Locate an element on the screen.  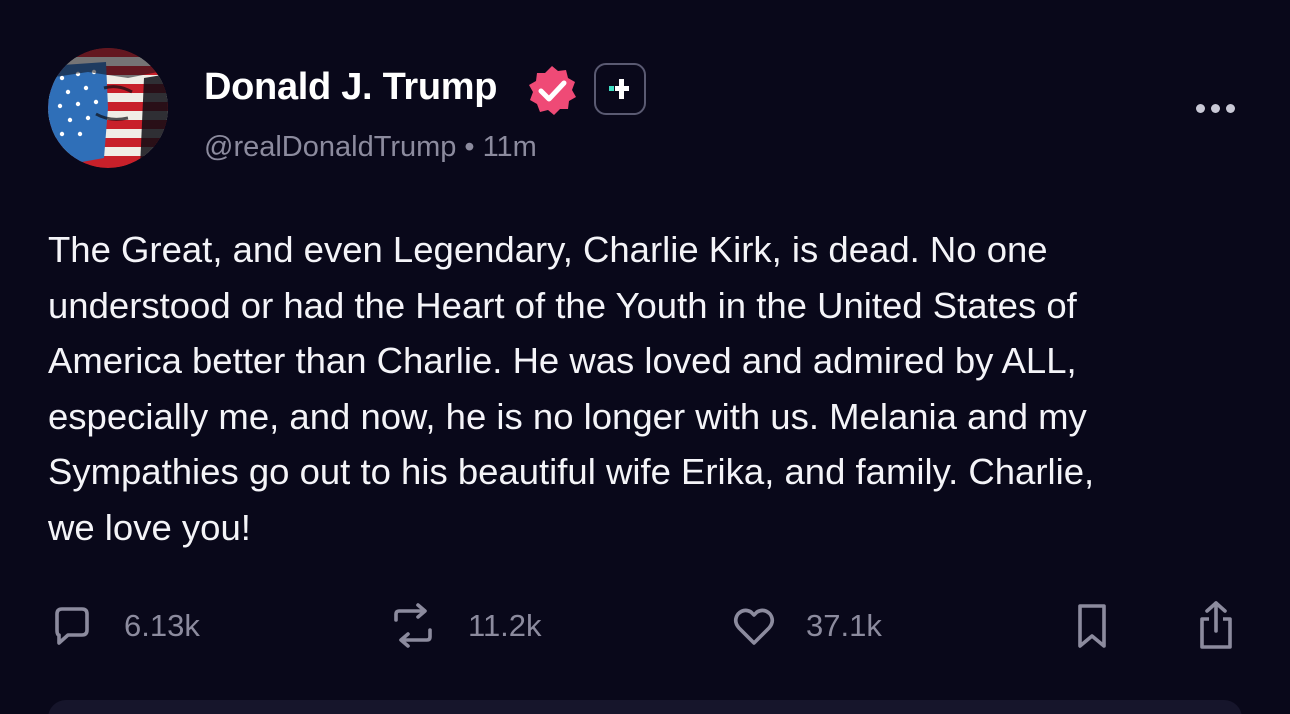
repost-button: 11.2k is located at coordinates (464, 626).